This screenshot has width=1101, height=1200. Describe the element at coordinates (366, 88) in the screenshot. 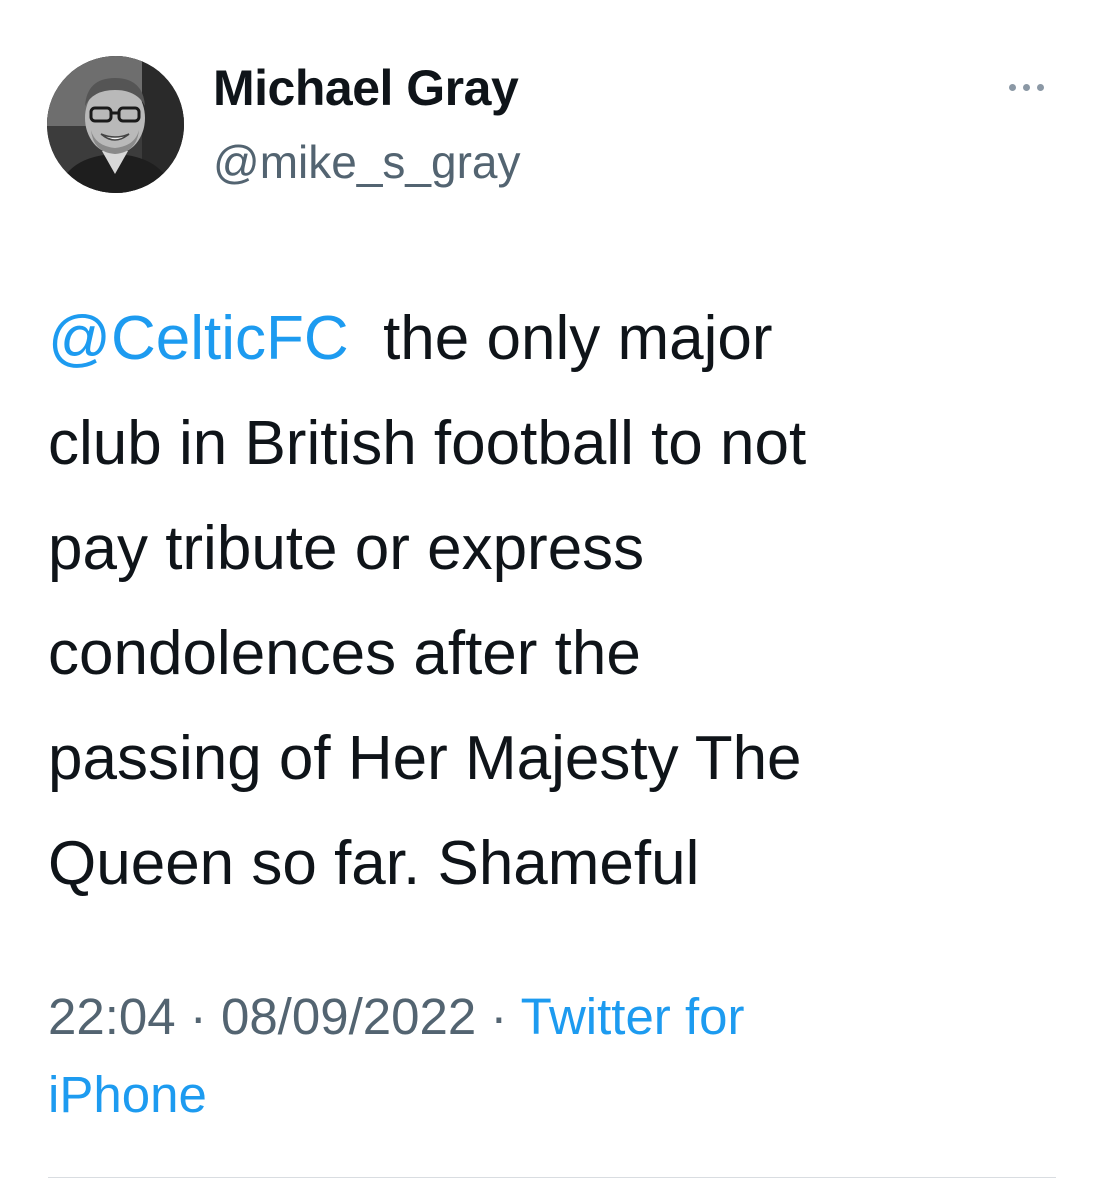

I see `author-display-name: Michael Gray` at that location.